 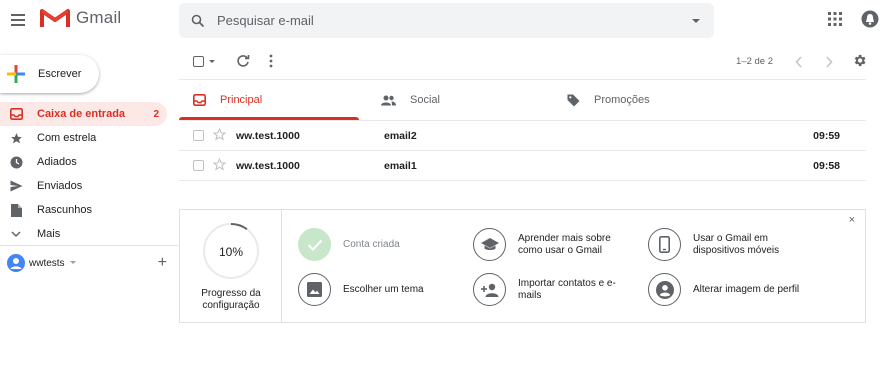 I want to click on user-name: wwtests, so click(x=47, y=263).